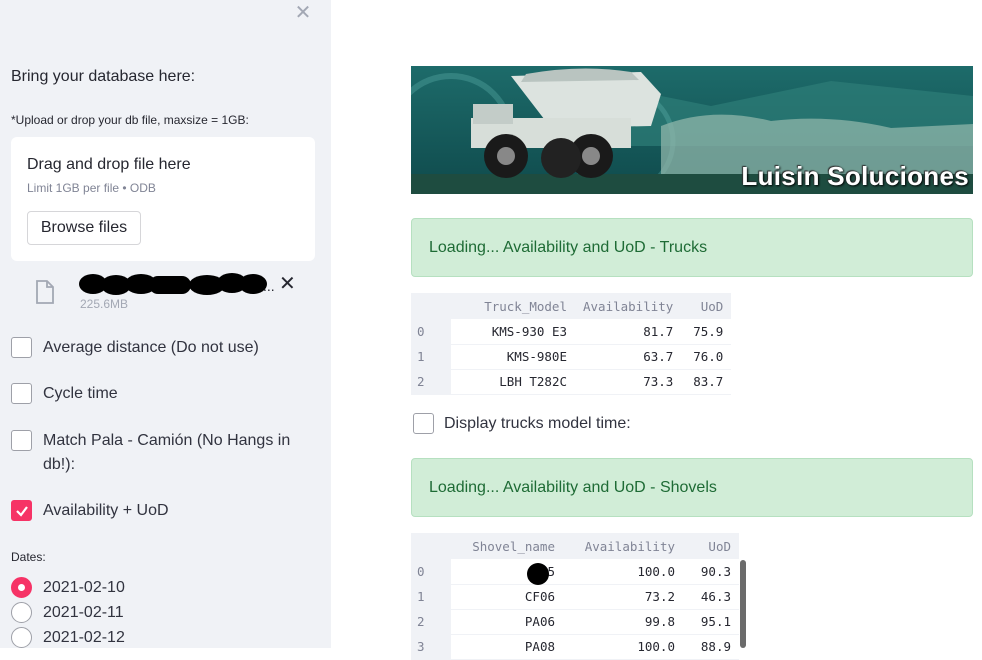 Image resolution: width=982 pixels, height=660 pixels. Describe the element at coordinates (21, 587) in the screenshot. I see `radio-dot-selected` at that location.